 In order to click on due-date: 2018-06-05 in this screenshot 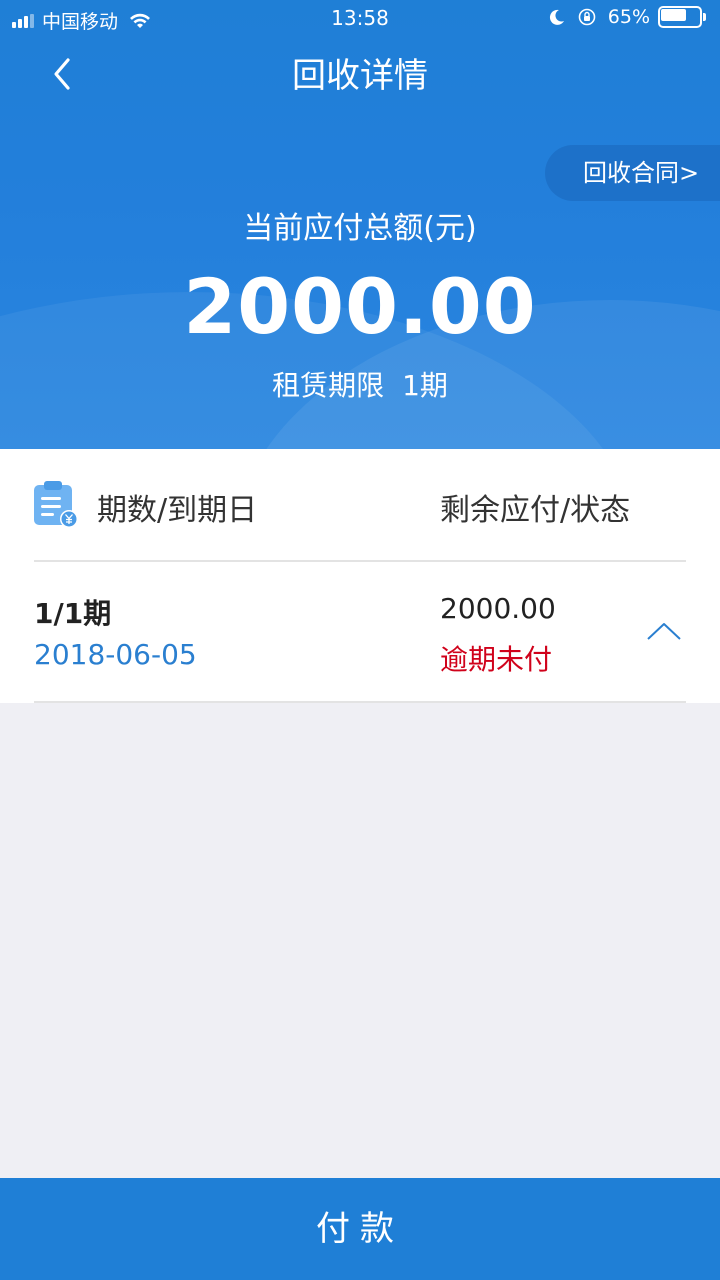, I will do `click(115, 654)`.